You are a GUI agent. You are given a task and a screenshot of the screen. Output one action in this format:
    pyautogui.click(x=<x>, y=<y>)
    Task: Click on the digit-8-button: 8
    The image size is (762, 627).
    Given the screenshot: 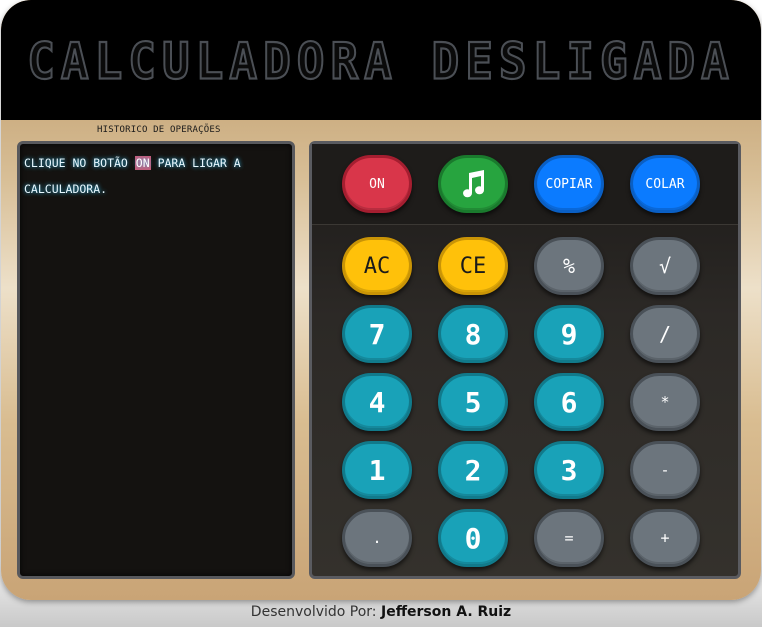 What is the action you would take?
    pyautogui.click(x=473, y=334)
    